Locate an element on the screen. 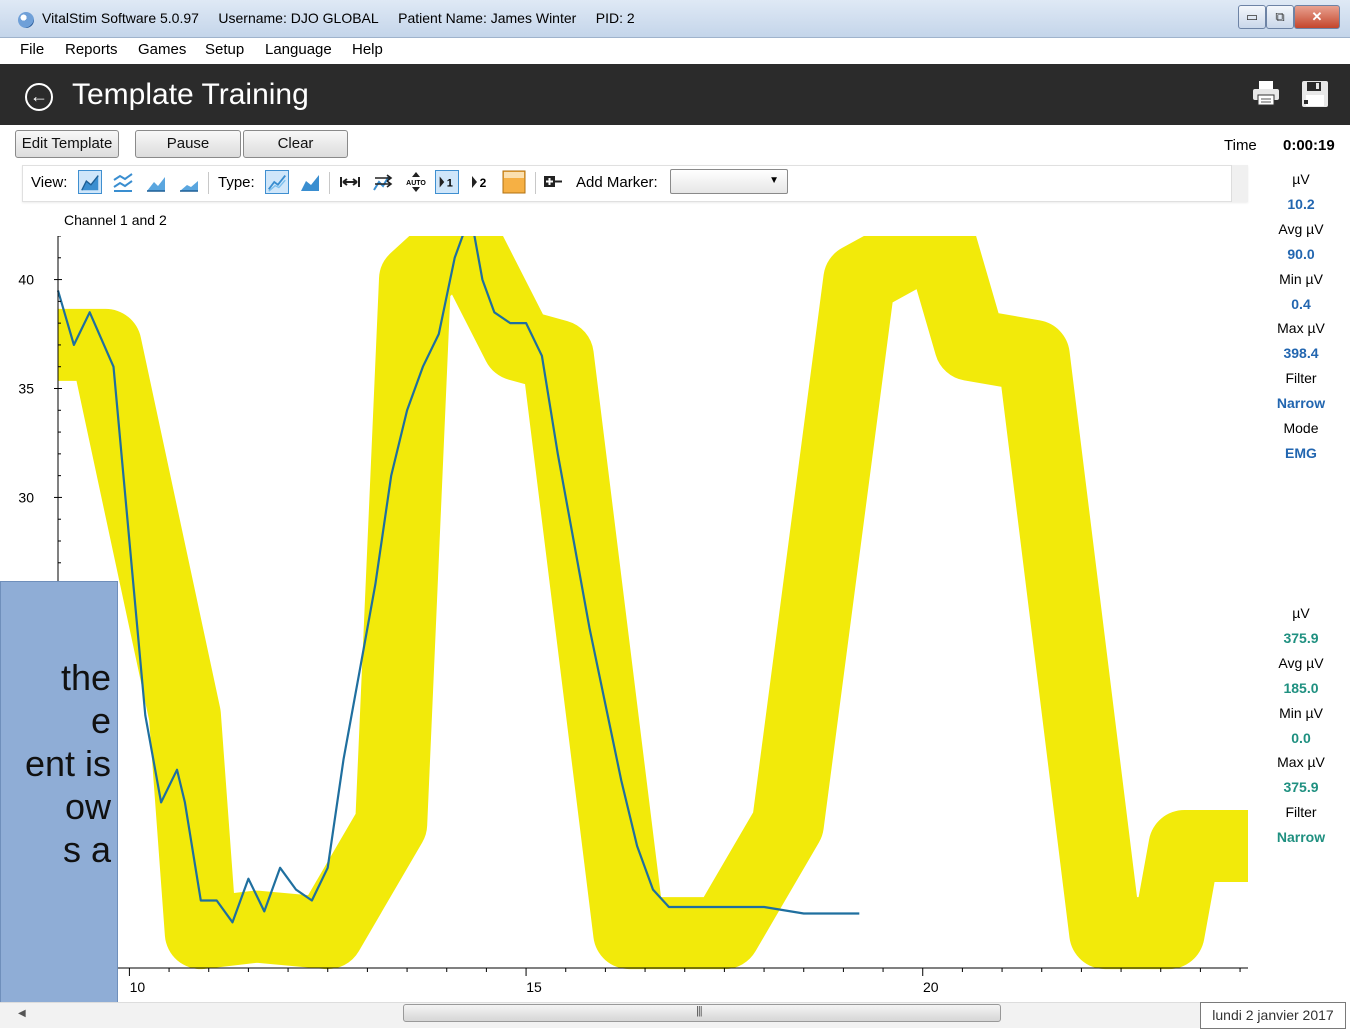 This screenshot has height=1032, width=1350. annotation-line: s a is located at coordinates (86, 849).